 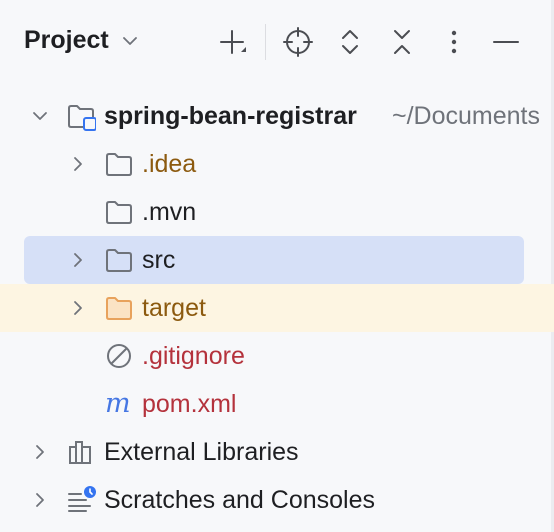 I want to click on tree-node-label: target, so click(x=174, y=308).